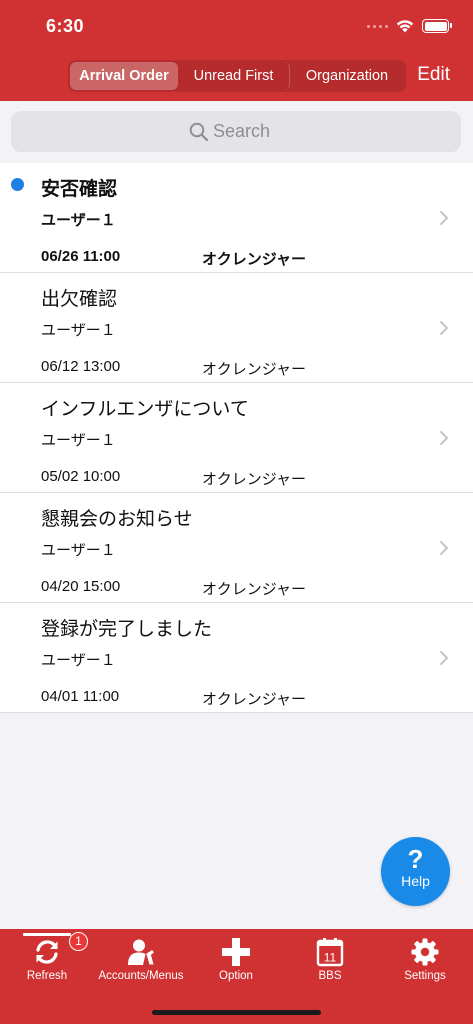 The image size is (473, 1024). I want to click on refresh-badge: 1, so click(78, 941).